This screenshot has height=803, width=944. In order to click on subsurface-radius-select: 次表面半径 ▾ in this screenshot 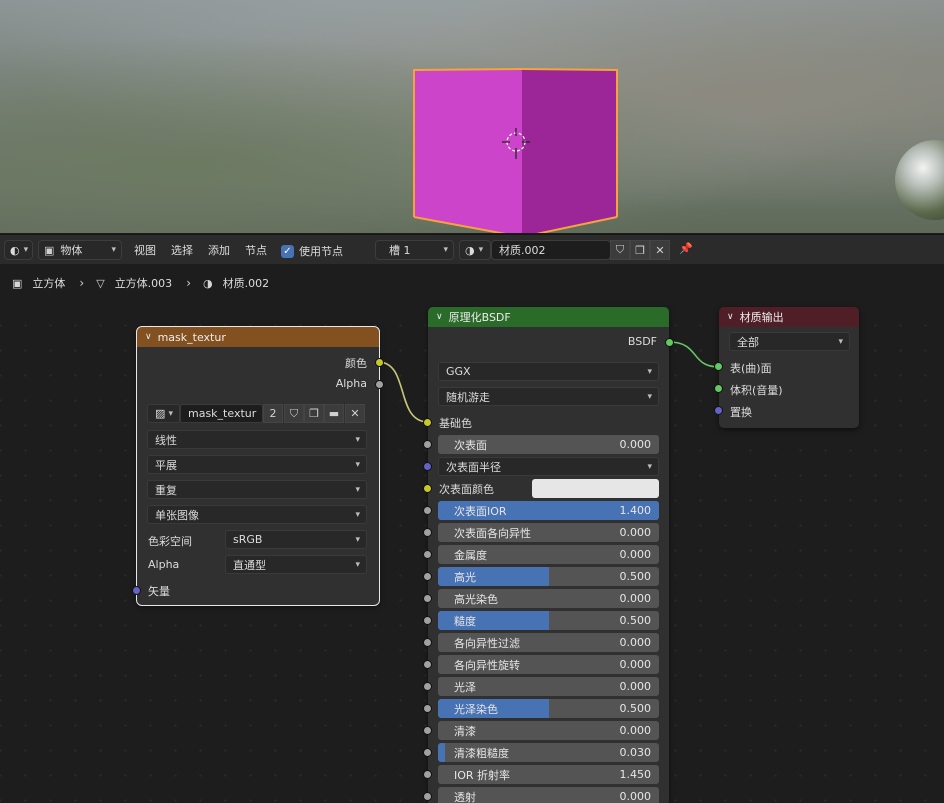, I will do `click(548, 466)`.